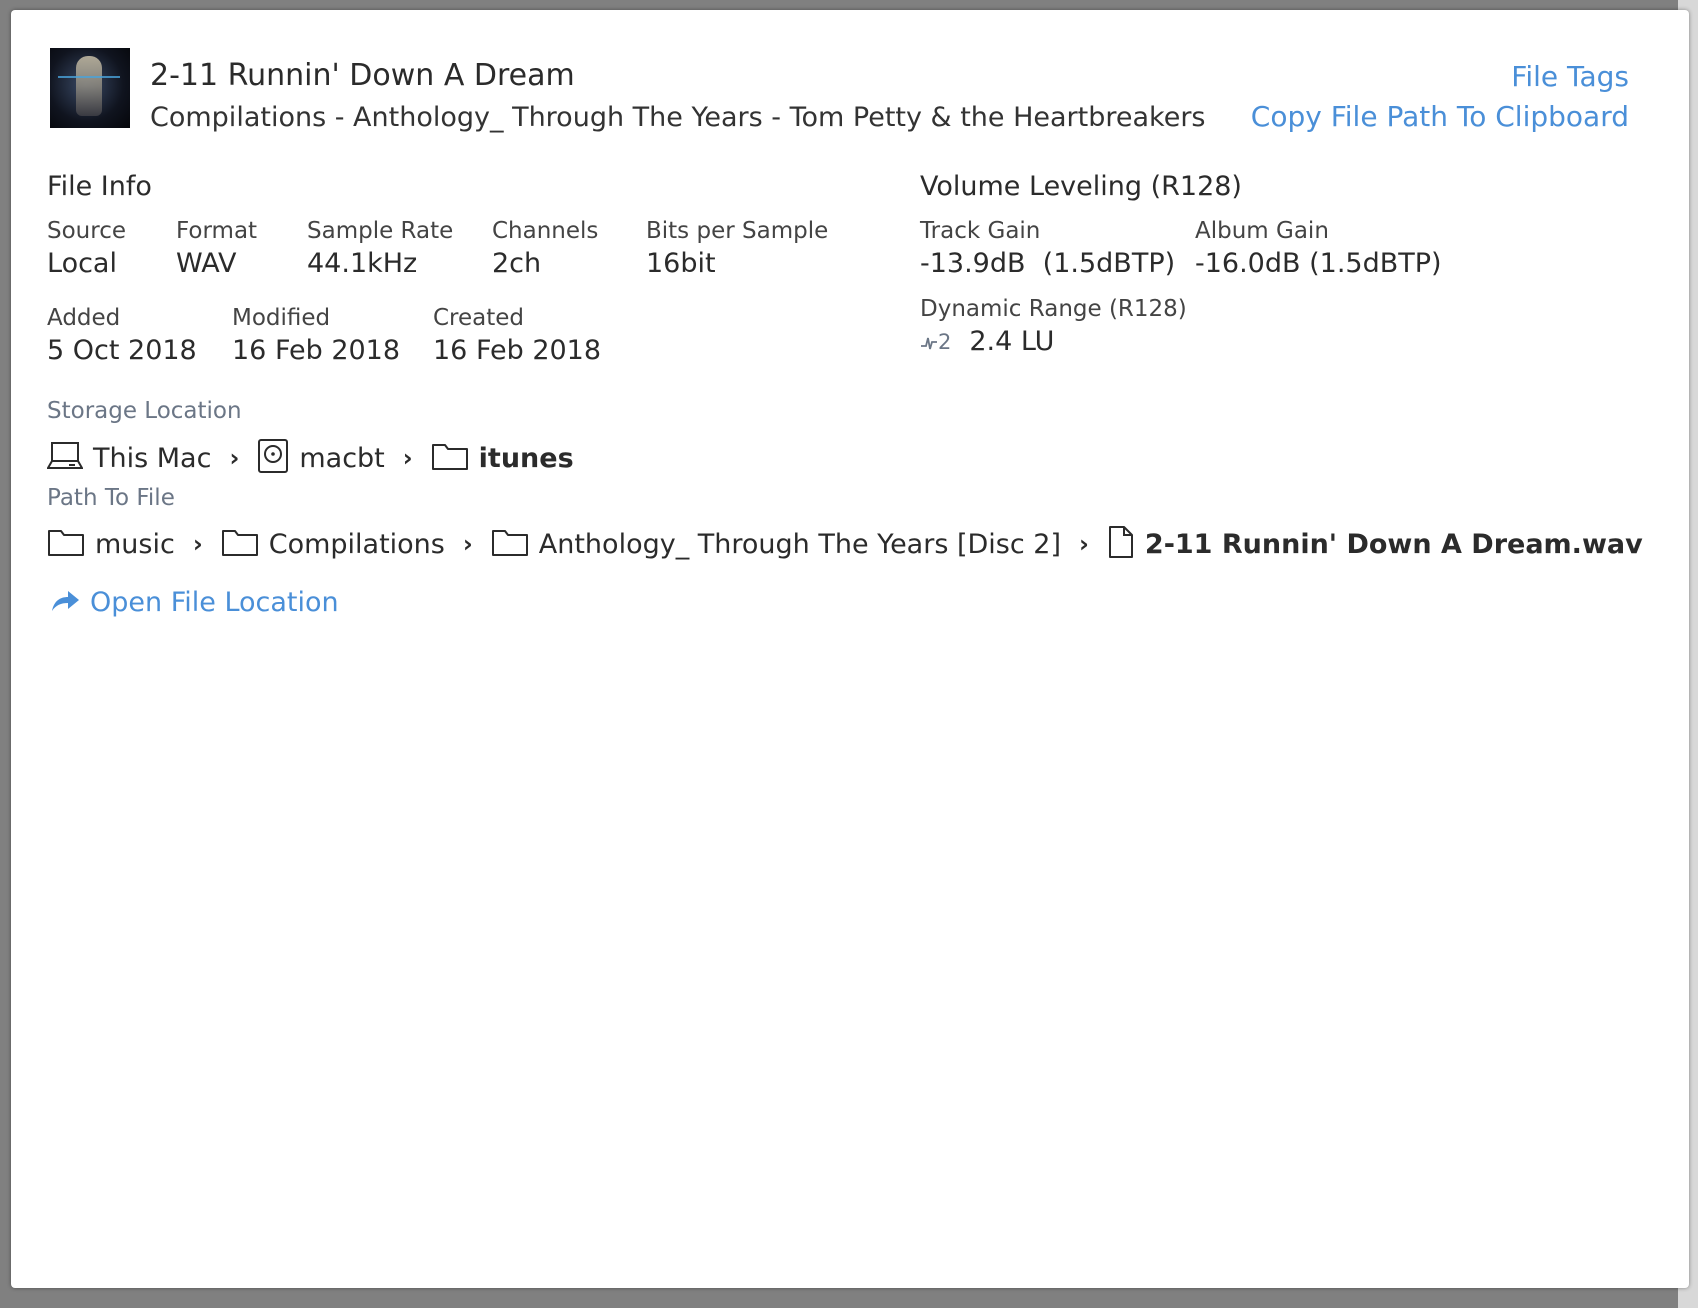 The image size is (1698, 1308). What do you see at coordinates (545, 231) in the screenshot?
I see `channels-label: Channels` at bounding box center [545, 231].